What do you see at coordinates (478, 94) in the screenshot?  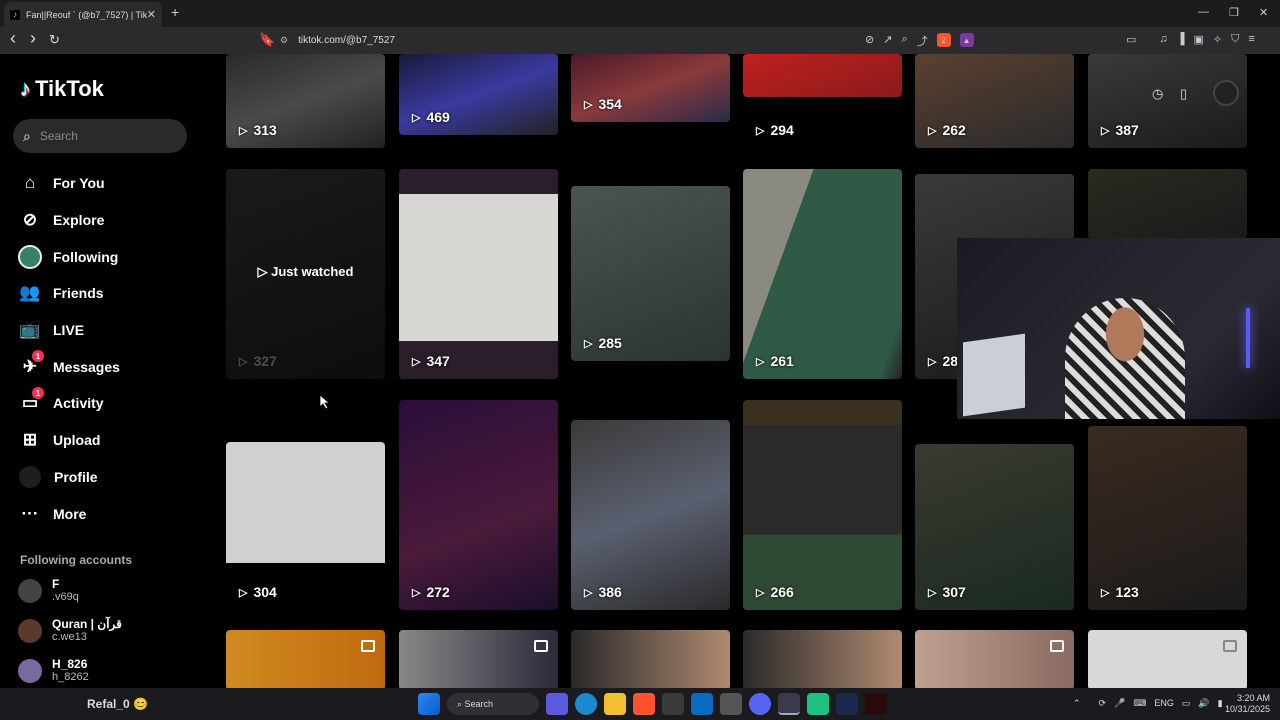 I see `video-card: ▷ 469` at bounding box center [478, 94].